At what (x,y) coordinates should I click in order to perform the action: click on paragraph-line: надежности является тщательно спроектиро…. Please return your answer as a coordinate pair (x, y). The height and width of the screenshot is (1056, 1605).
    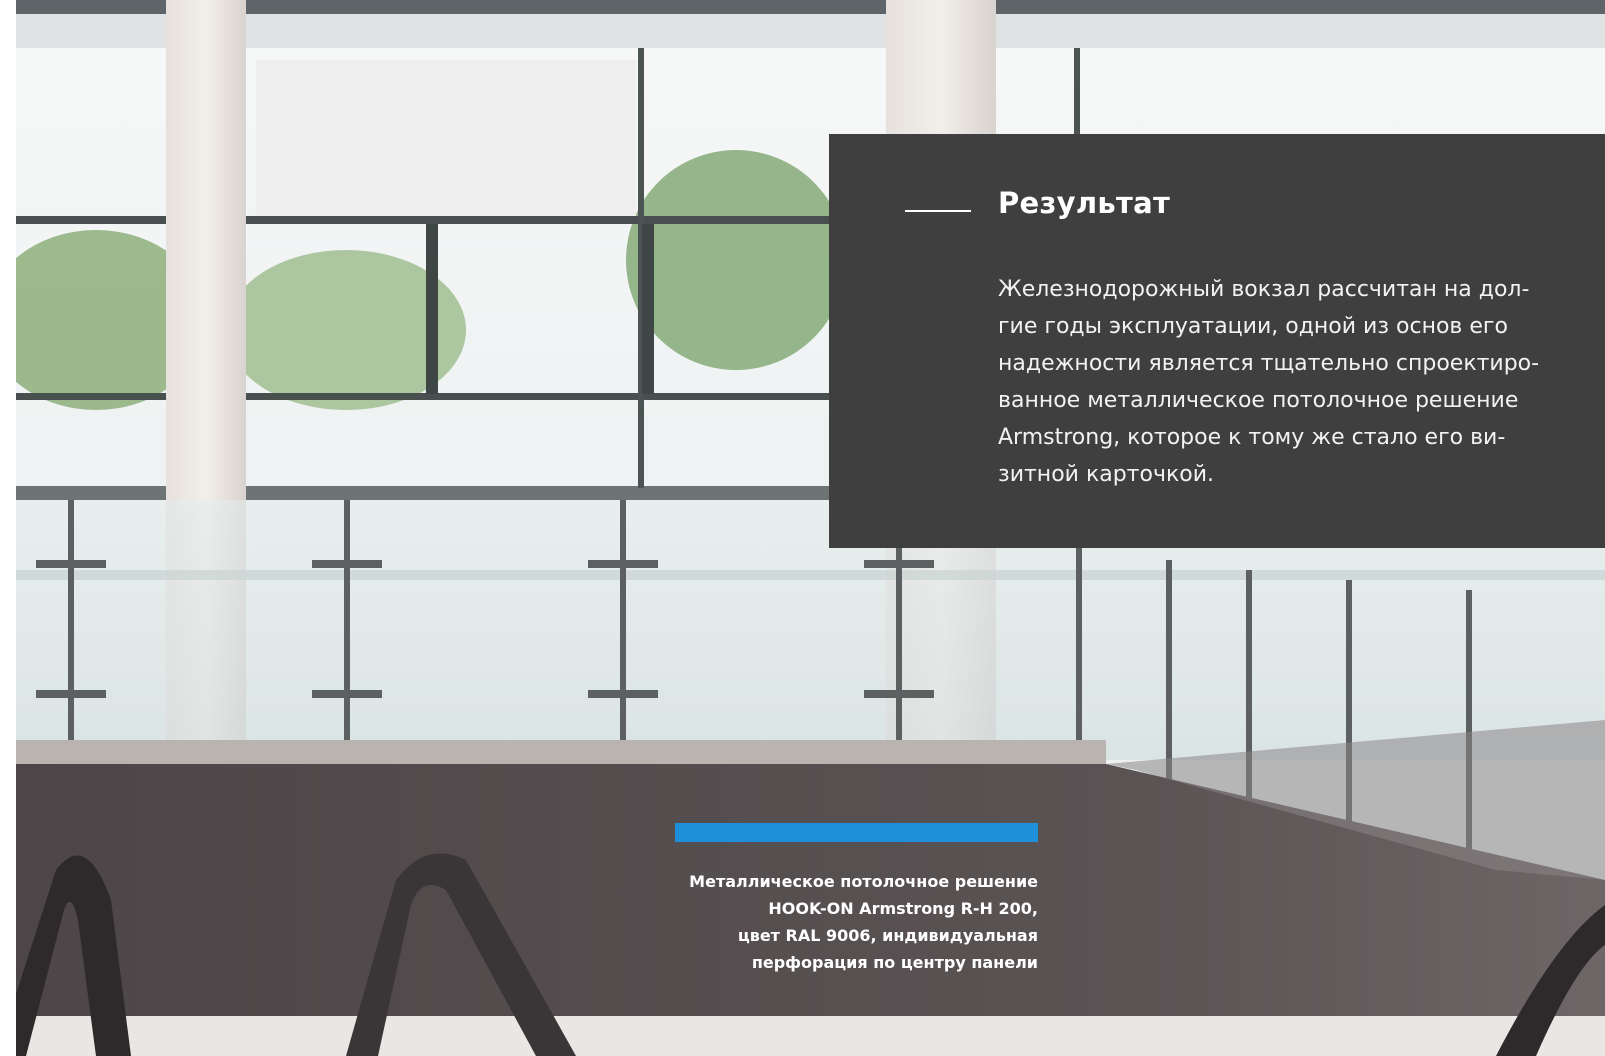
    Looking at the image, I should click on (1269, 363).